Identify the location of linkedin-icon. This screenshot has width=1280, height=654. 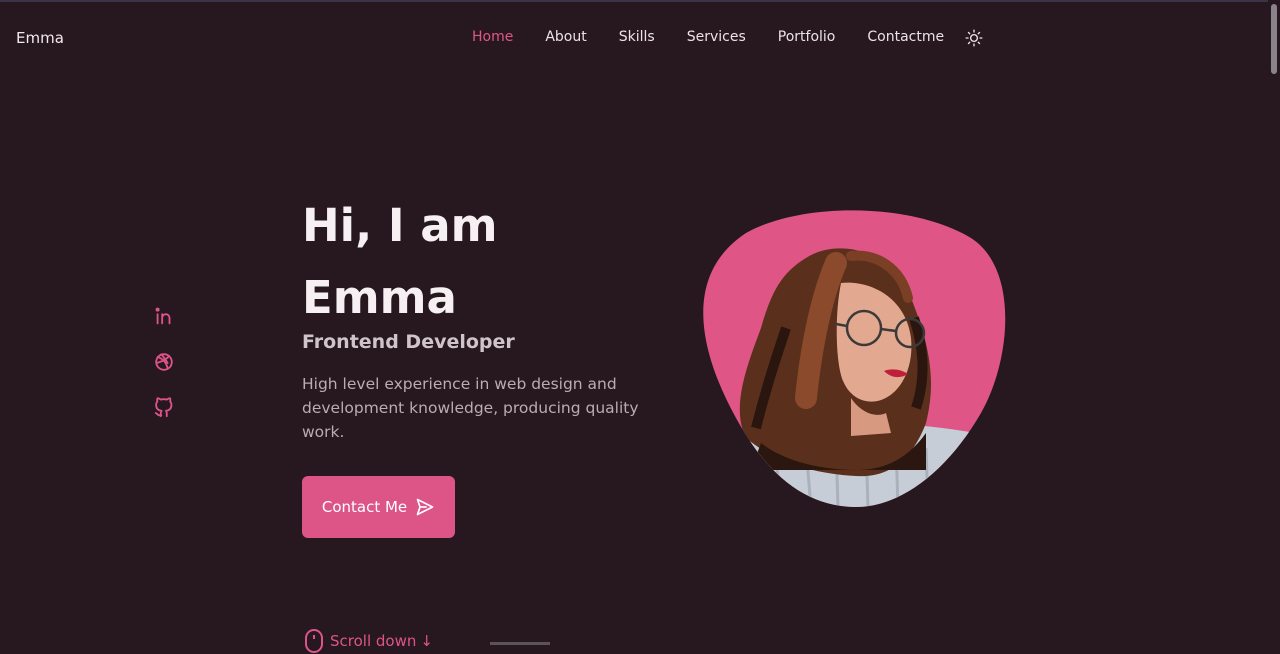
(164, 316).